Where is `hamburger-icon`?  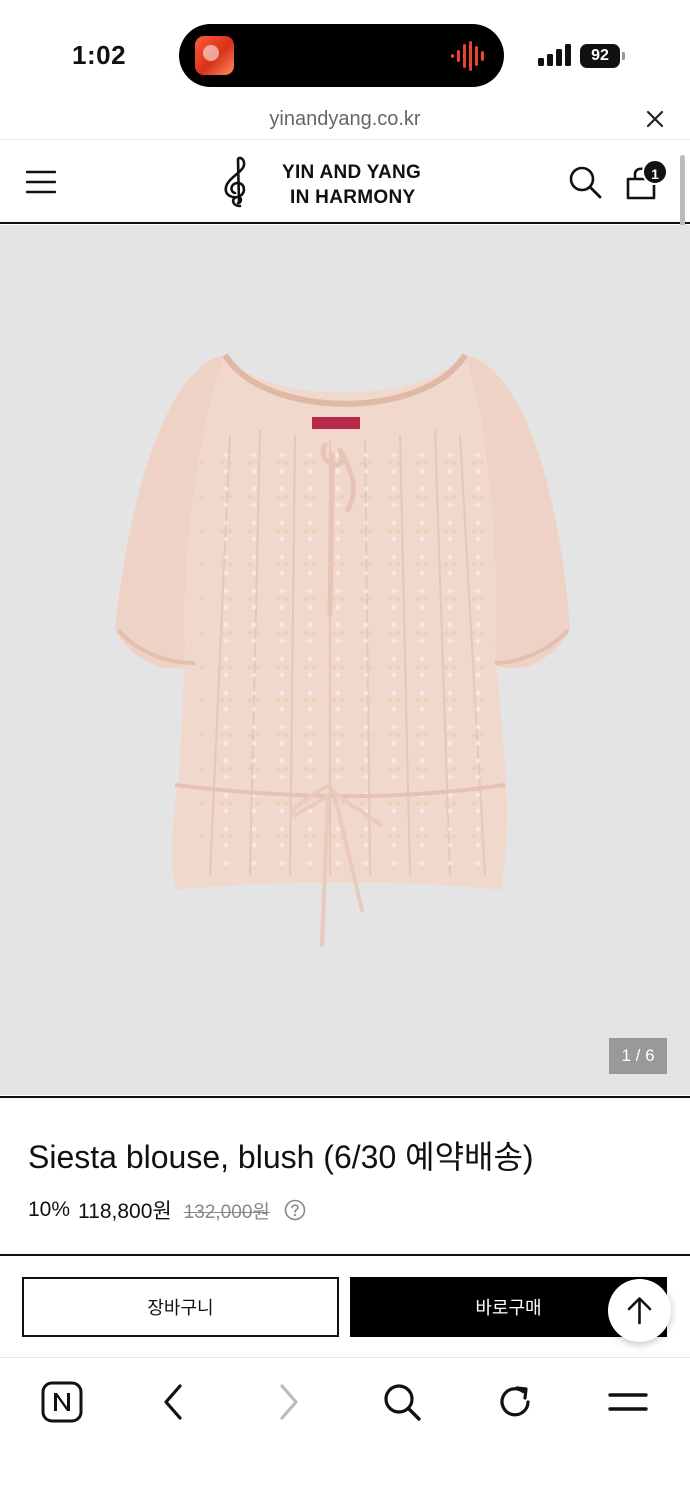
hamburger-icon is located at coordinates (628, 1402).